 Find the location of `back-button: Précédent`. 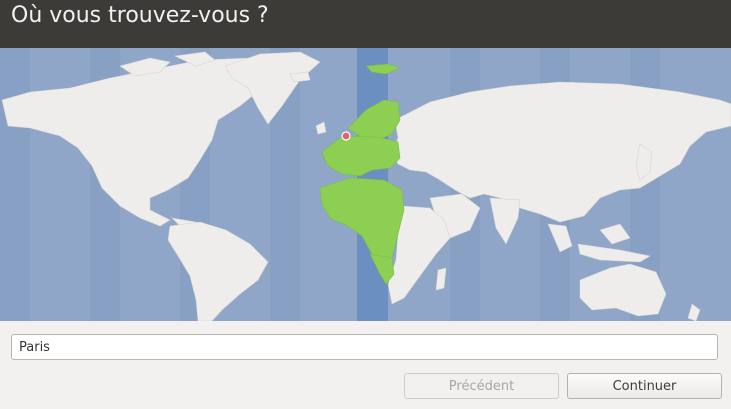

back-button: Précédent is located at coordinates (481, 386).